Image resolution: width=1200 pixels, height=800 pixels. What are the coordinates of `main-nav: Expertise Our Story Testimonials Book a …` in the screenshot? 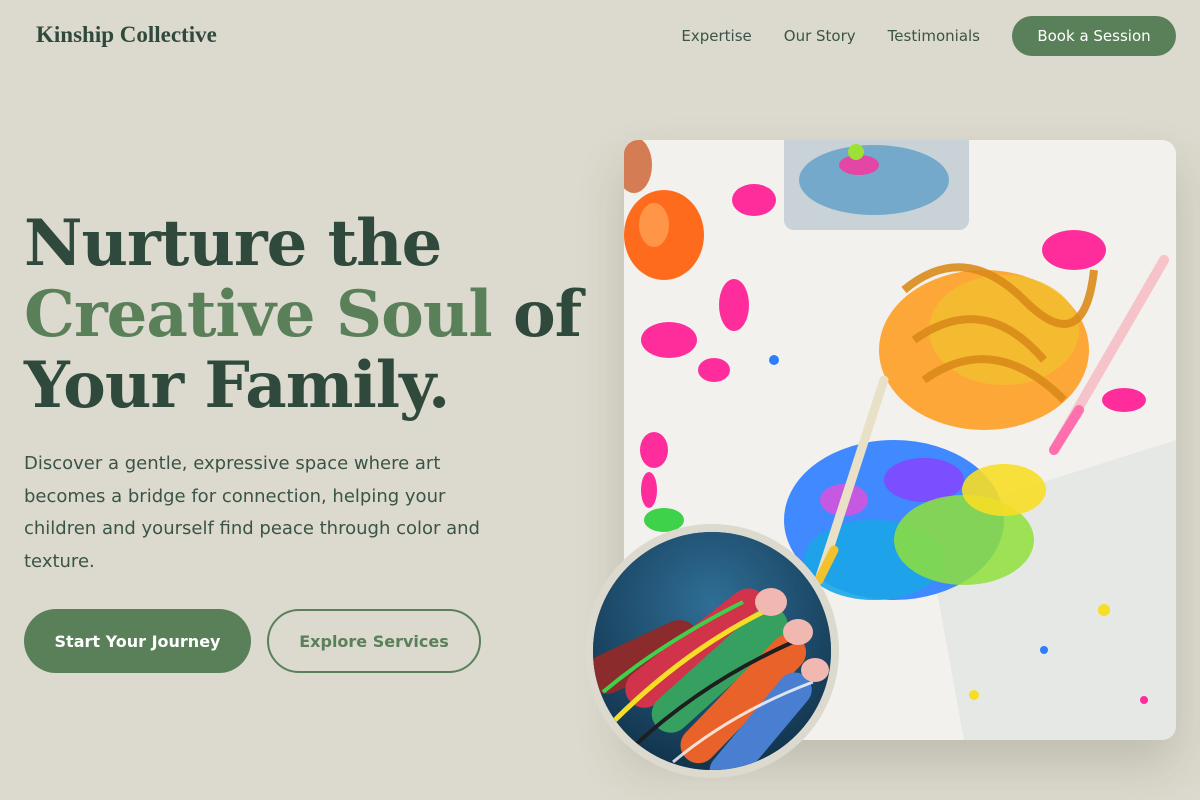 It's located at (928, 36).